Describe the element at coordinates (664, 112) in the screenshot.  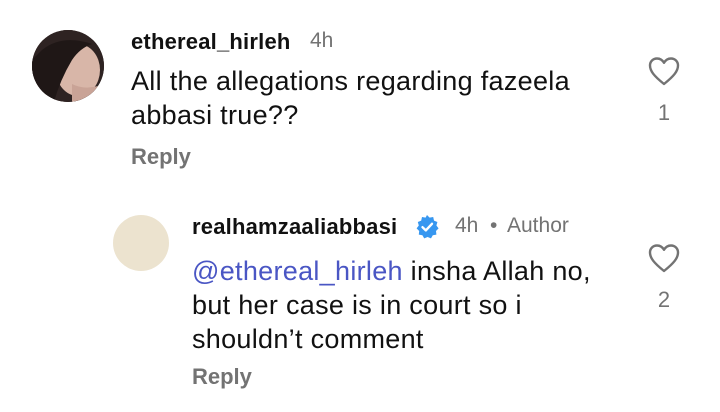
I see `like-count: 1` at that location.